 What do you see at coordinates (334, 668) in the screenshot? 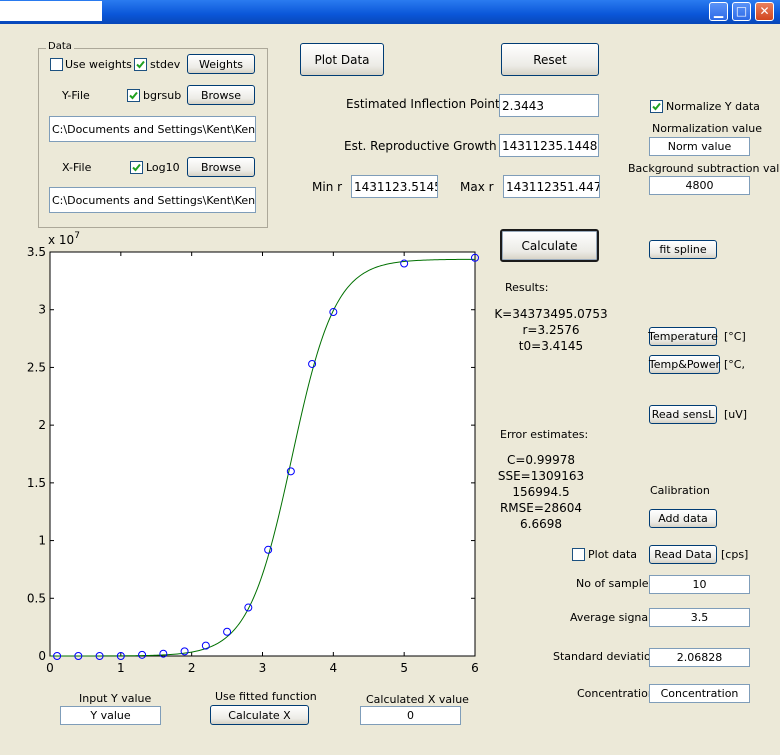
I see `x-tick-label: 4` at bounding box center [334, 668].